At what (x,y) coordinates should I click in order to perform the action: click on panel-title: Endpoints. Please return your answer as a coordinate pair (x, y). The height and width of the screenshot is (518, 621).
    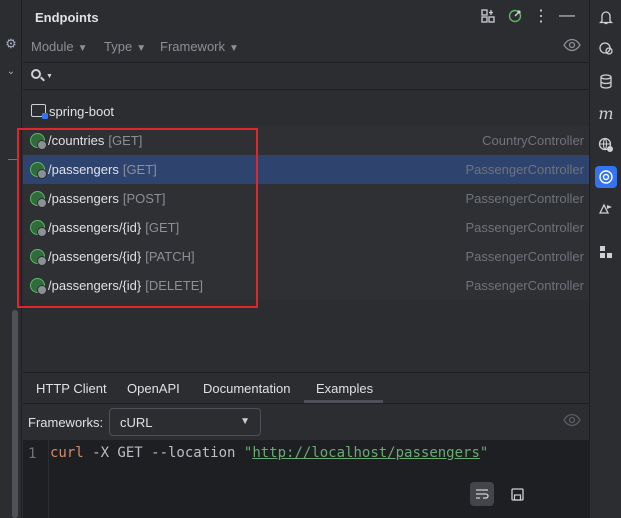
    Looking at the image, I should click on (67, 17).